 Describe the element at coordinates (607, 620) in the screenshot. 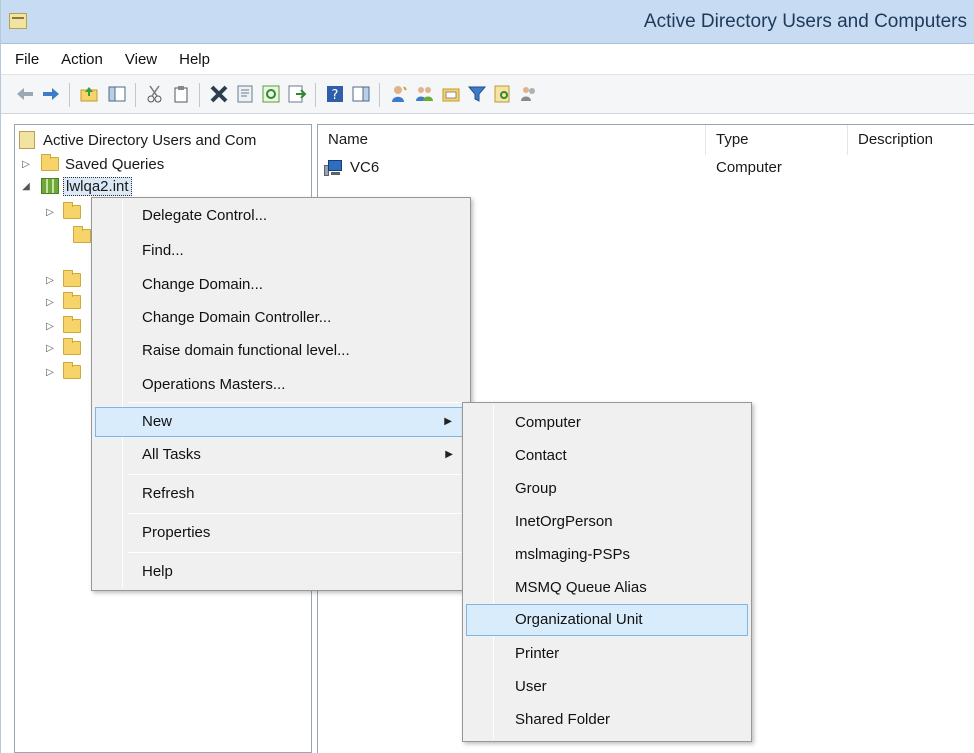

I see `submenu-item-organizational-unit: Organizational Unit` at that location.